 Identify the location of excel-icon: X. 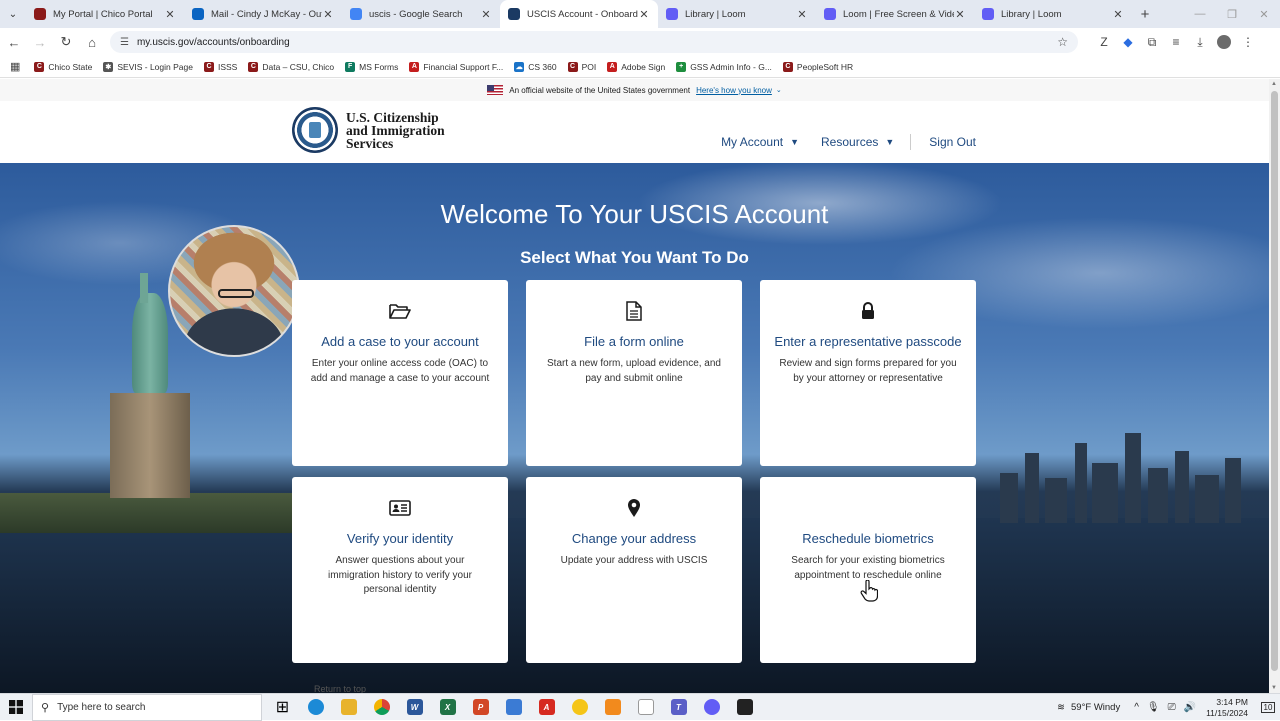
(447, 707).